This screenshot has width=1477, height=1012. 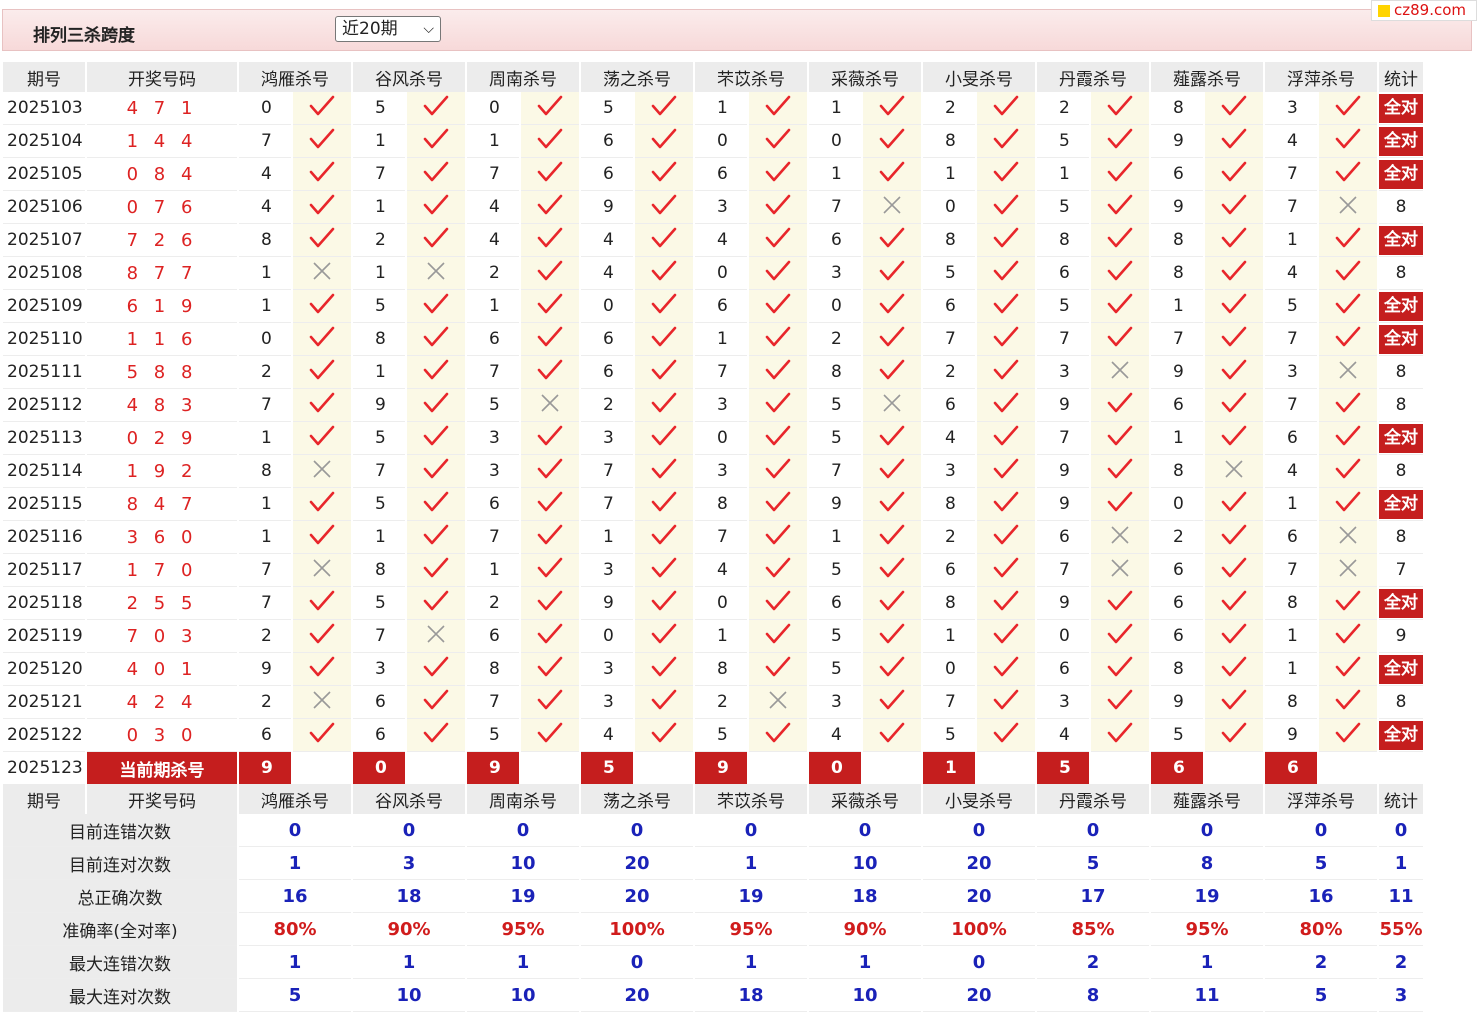 What do you see at coordinates (865, 896) in the screenshot?
I see `stats-value: 18` at bounding box center [865, 896].